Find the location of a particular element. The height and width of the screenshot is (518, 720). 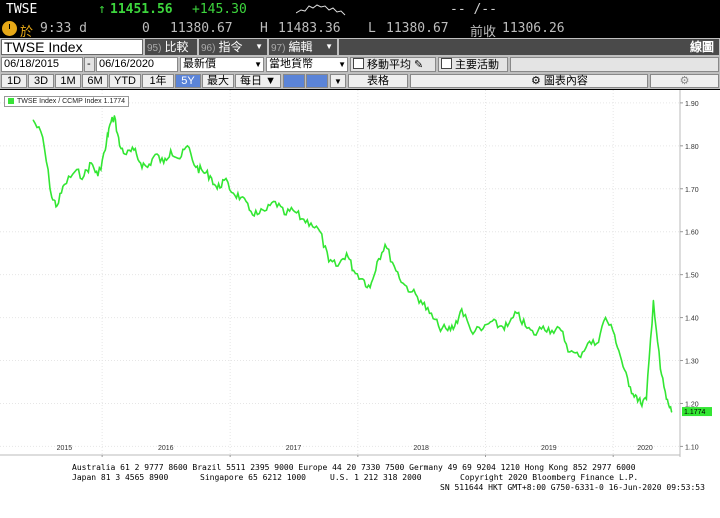

y-tick-label: 1.50 is located at coordinates (692, 276).